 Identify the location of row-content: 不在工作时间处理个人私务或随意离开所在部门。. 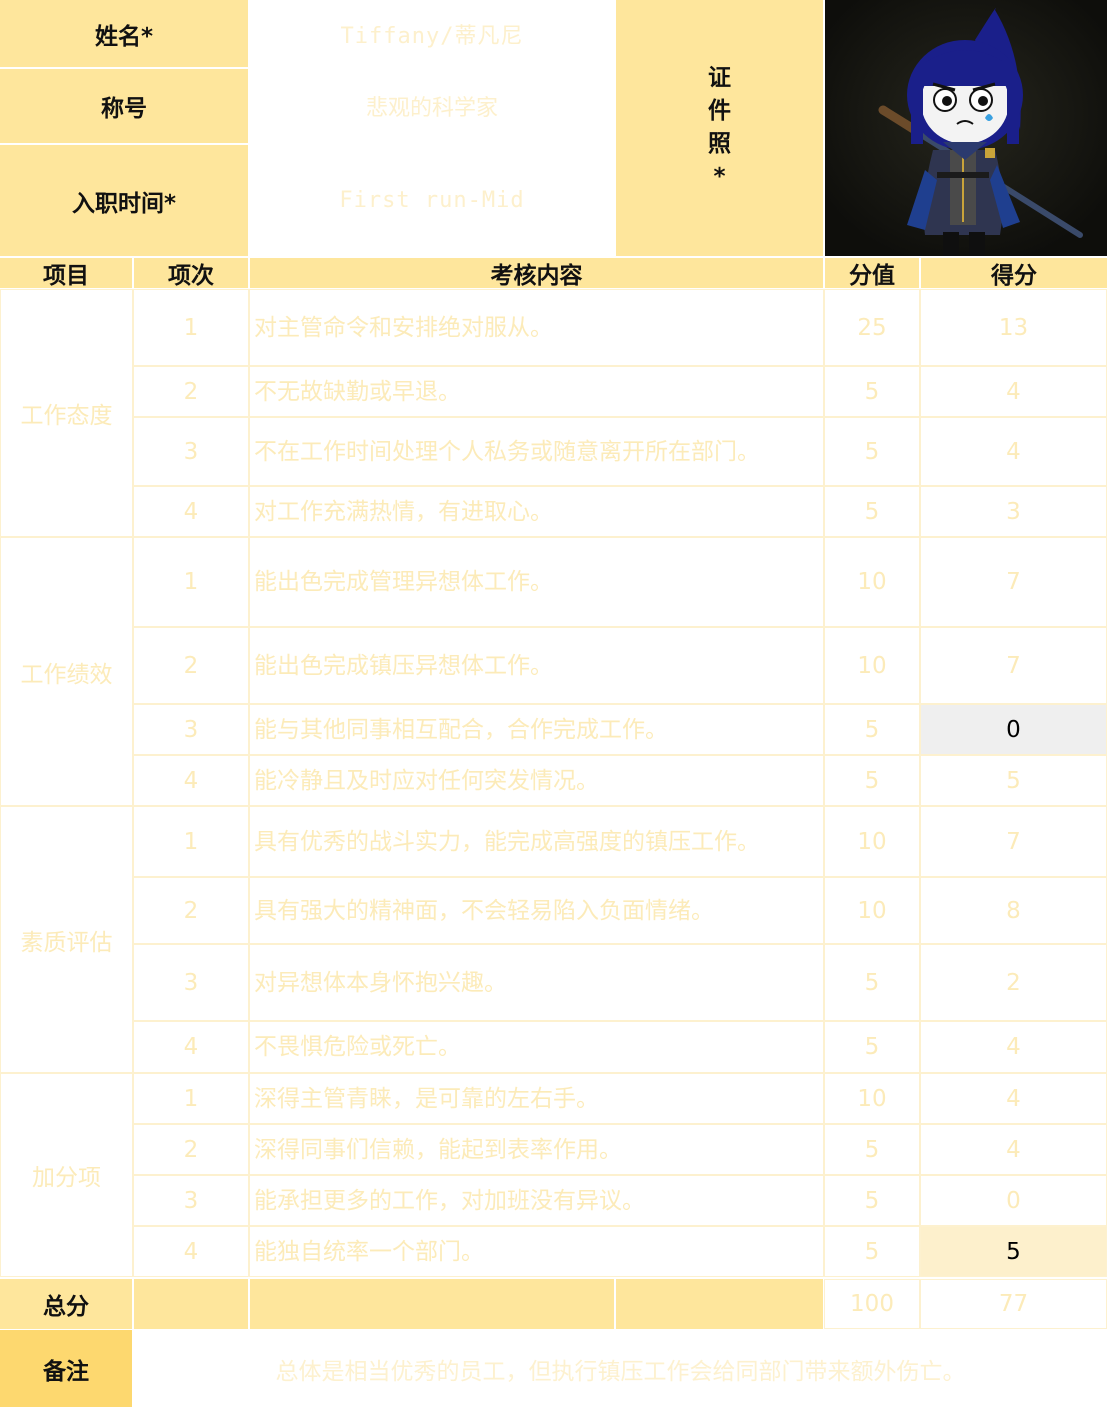
(536, 451).